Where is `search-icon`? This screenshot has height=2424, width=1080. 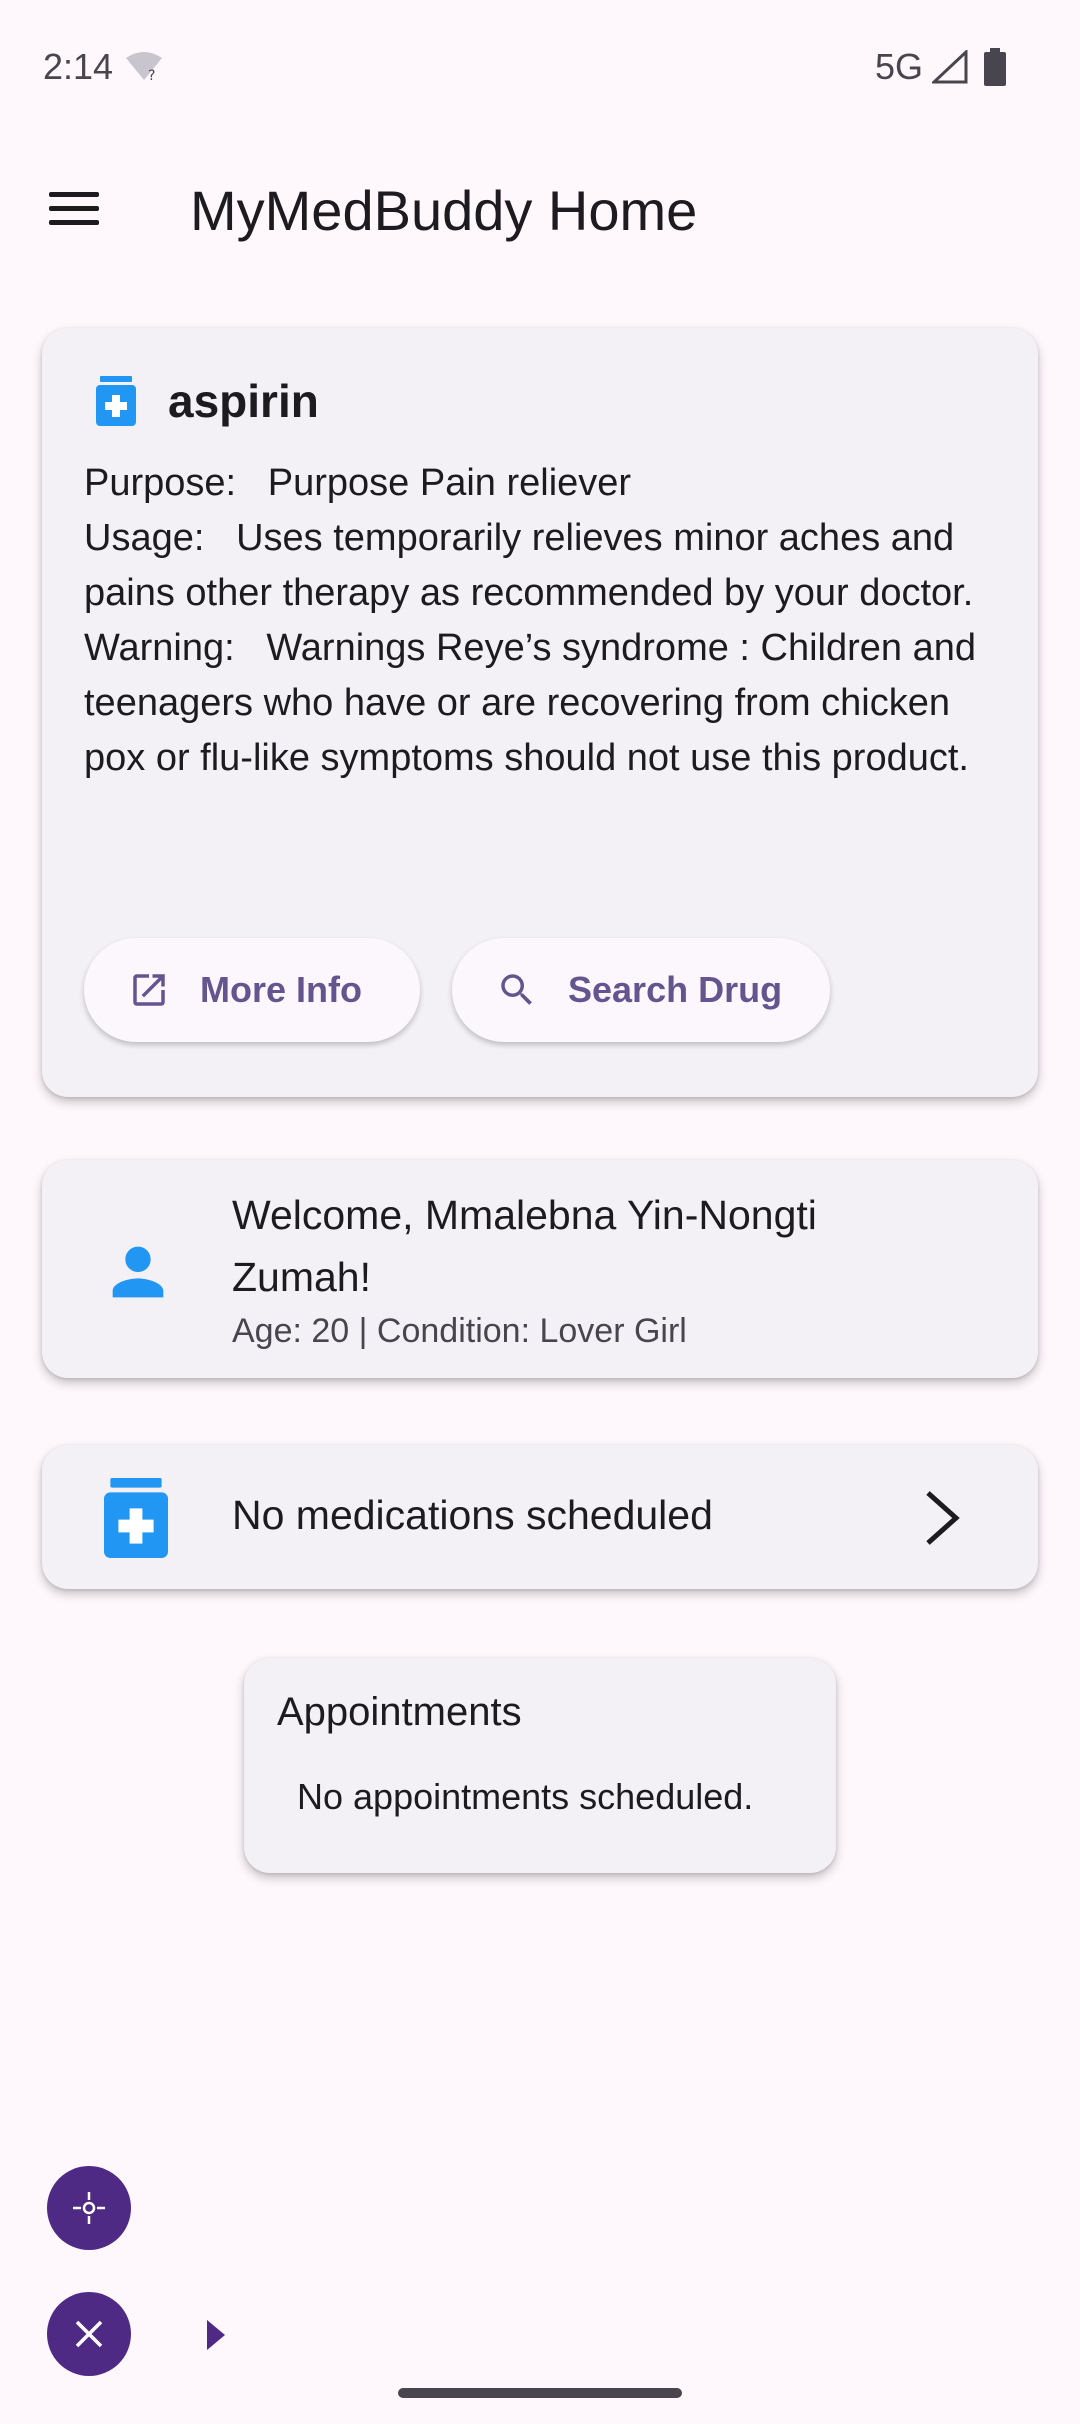 search-icon is located at coordinates (516, 989).